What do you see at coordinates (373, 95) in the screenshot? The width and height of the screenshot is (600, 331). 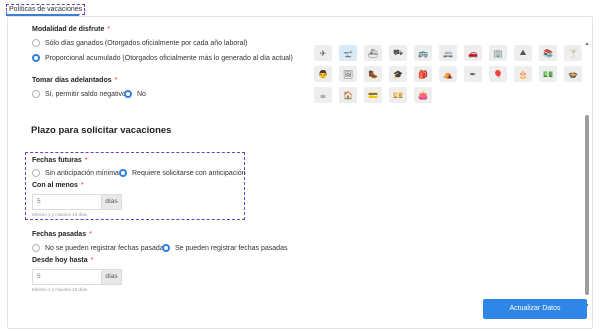 I see `card-icon: 💳` at bounding box center [373, 95].